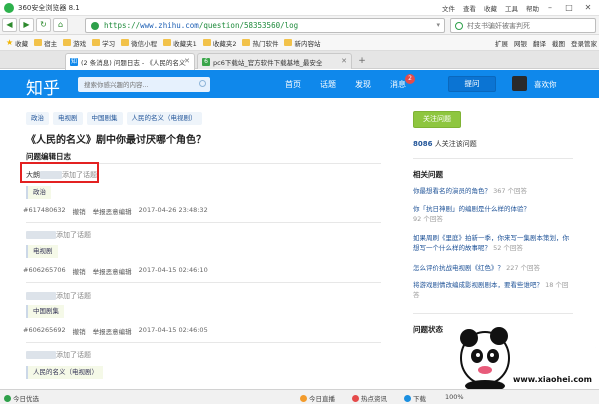  I want to click on watermark-logo: 小黑游戏 www.xiaohei.com, so click(529, 358).